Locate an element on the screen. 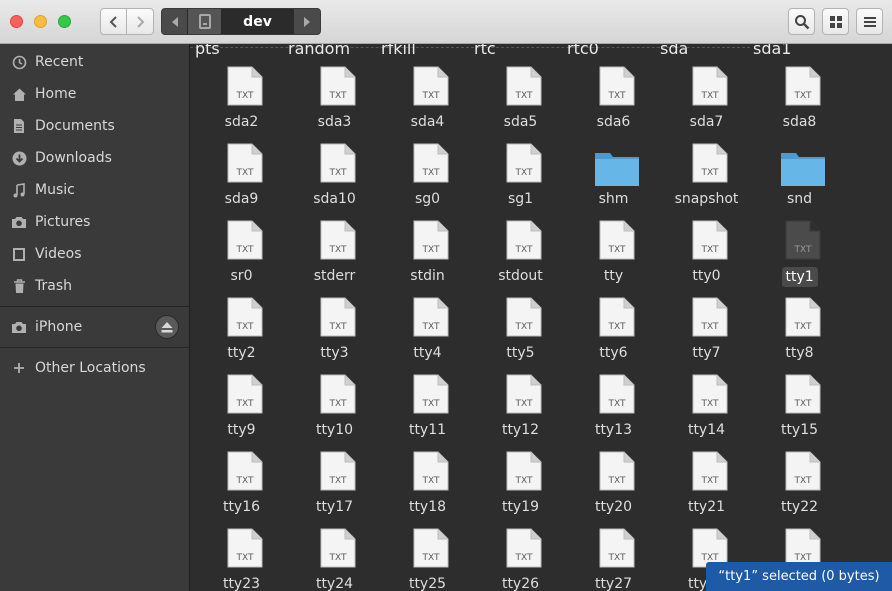 The width and height of the screenshot is (892, 591). sidebar-item-other-locations: Other Locations is located at coordinates (94, 368).